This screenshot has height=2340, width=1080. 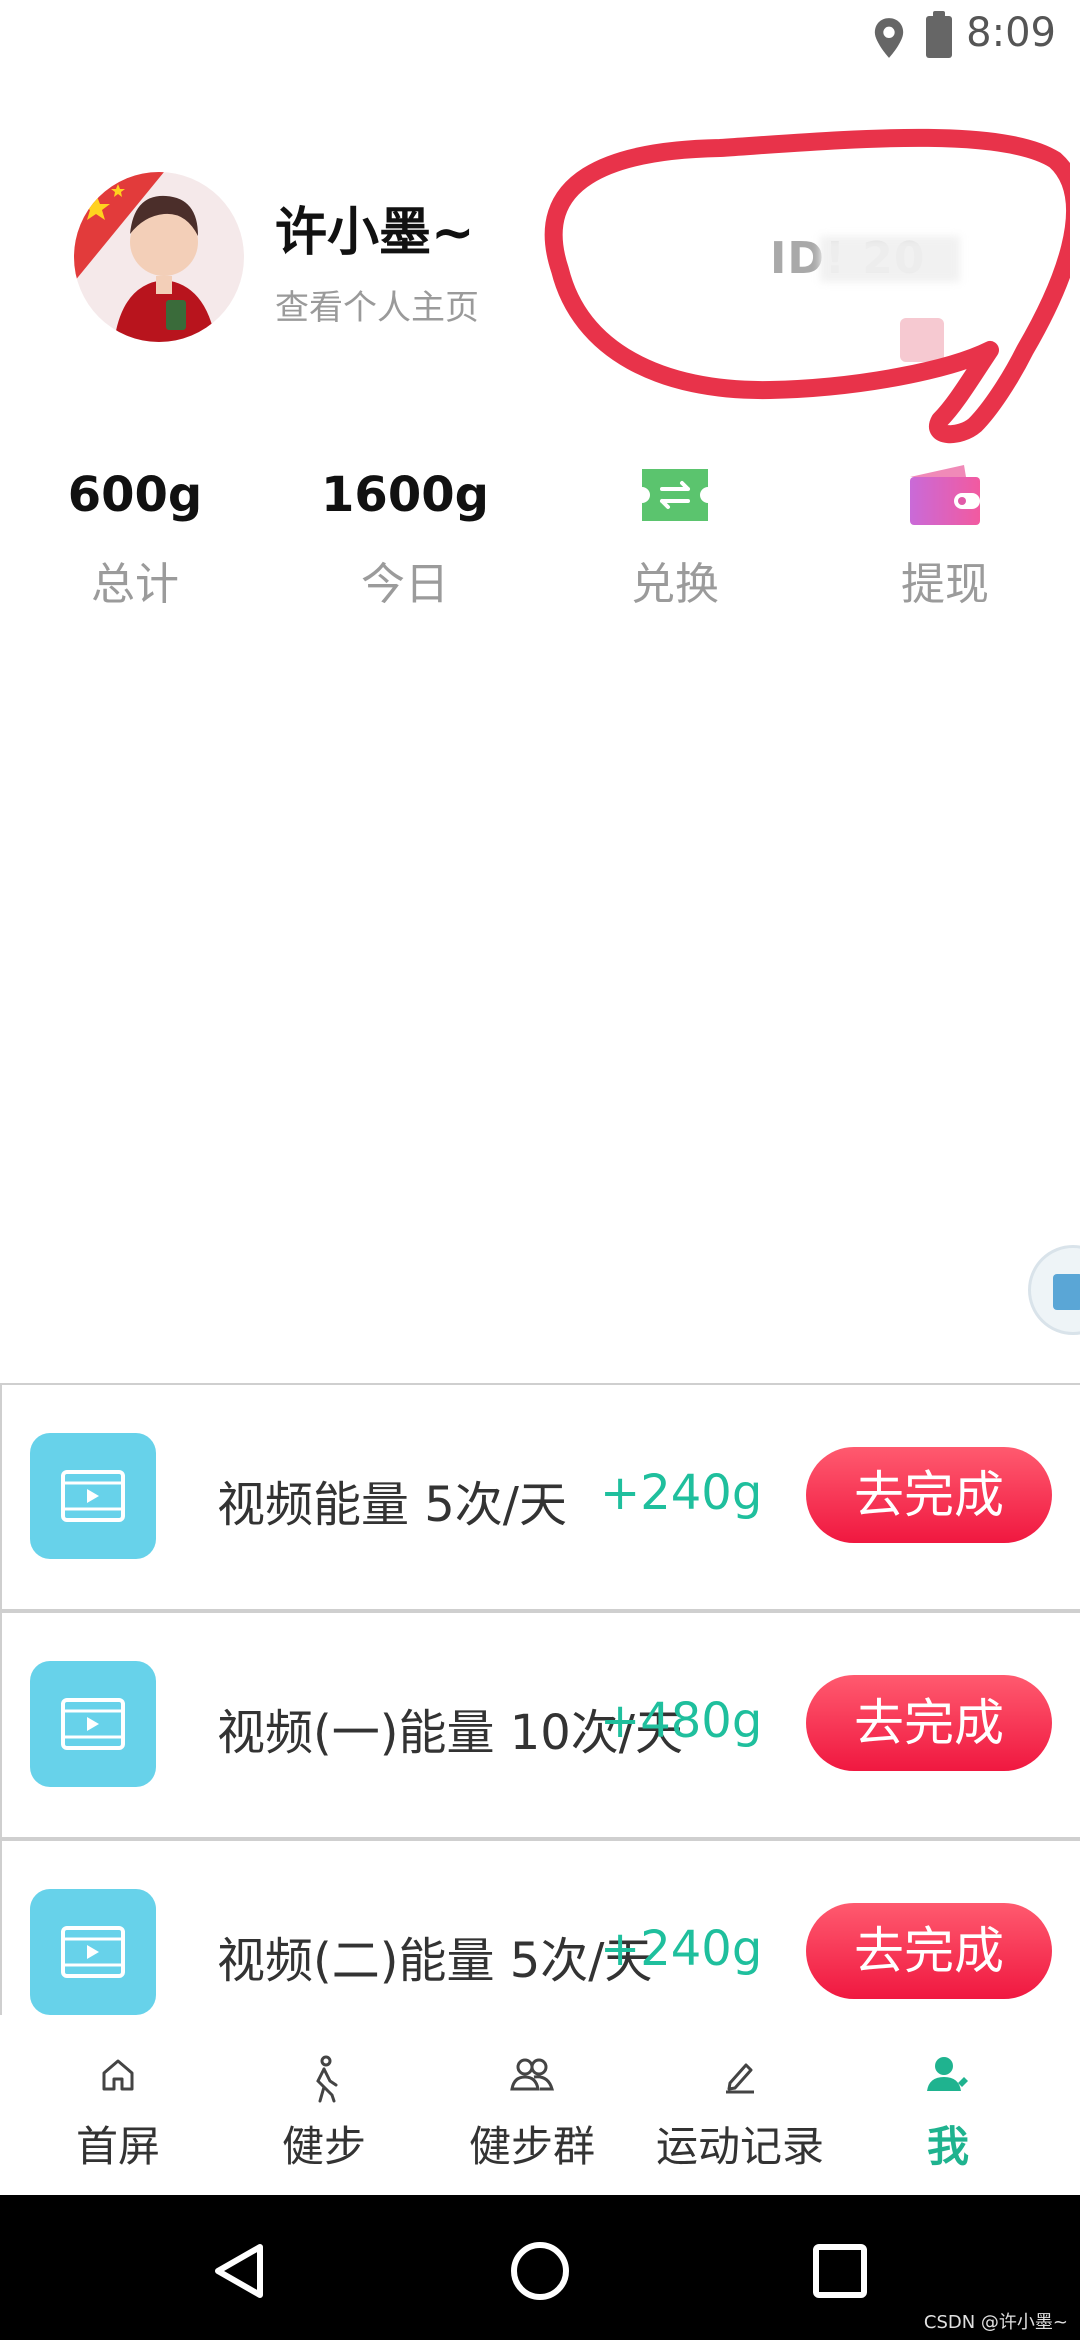 I want to click on withdraw-button: 提现, so click(x=945, y=536).